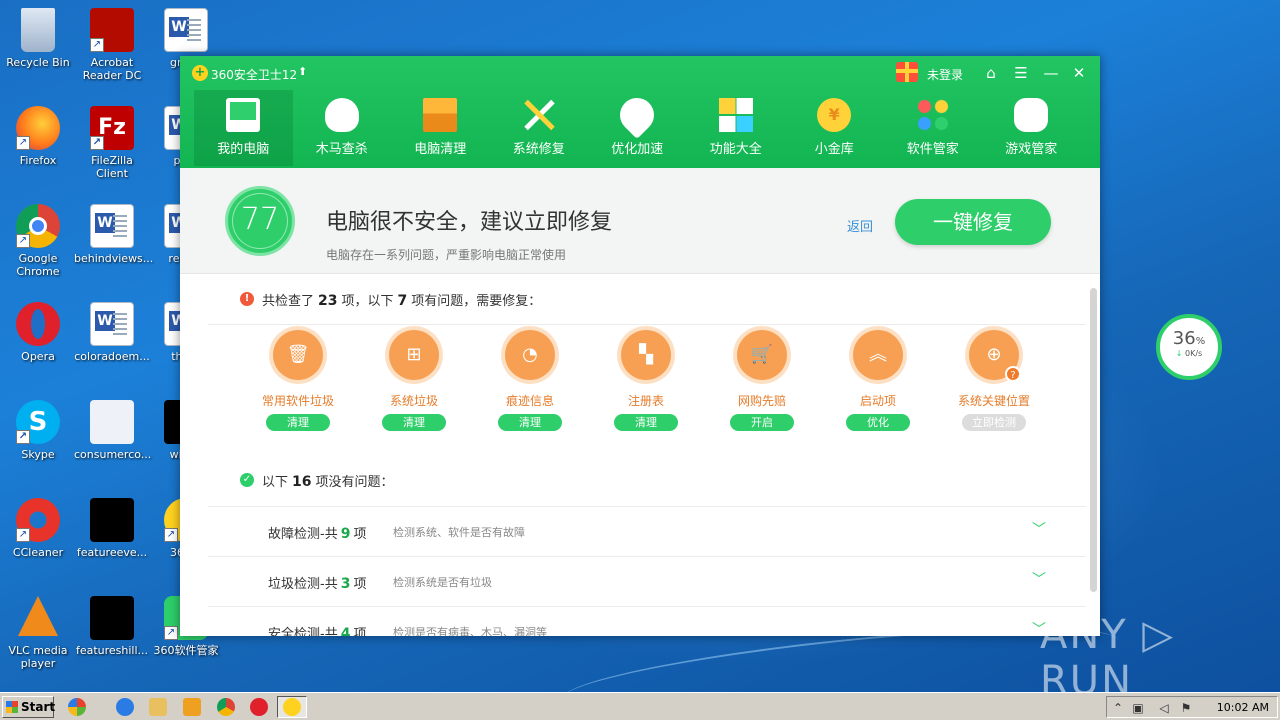 The height and width of the screenshot is (720, 1280). Describe the element at coordinates (469, 222) in the screenshot. I see `status-title: 电脑很不安全，建议立即修复` at that location.